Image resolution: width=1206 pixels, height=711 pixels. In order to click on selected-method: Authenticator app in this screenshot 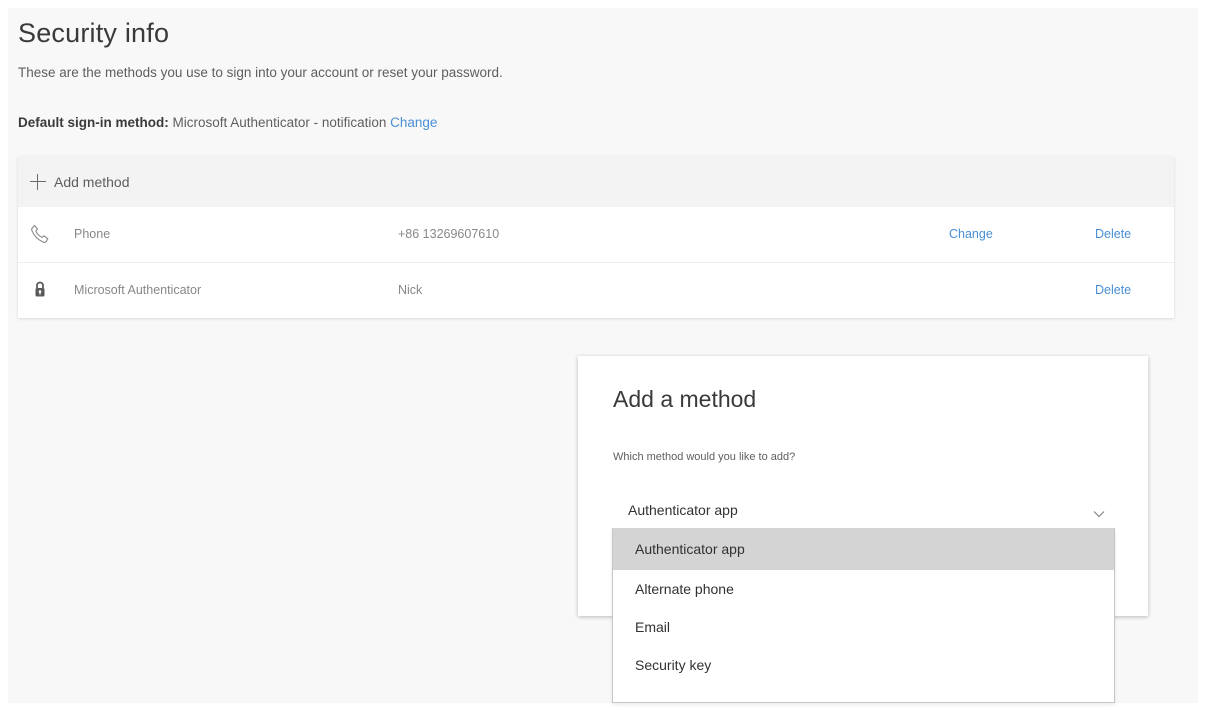, I will do `click(683, 510)`.